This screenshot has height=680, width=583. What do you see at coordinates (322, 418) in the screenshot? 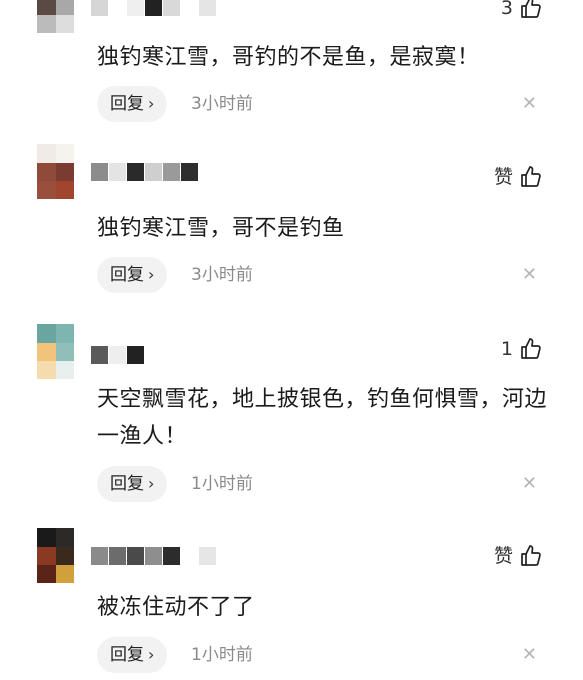
I see `comment-text: 天空飘雪花，地上披银色，钓鱼何惧雪，河边一渔人！` at bounding box center [322, 418].